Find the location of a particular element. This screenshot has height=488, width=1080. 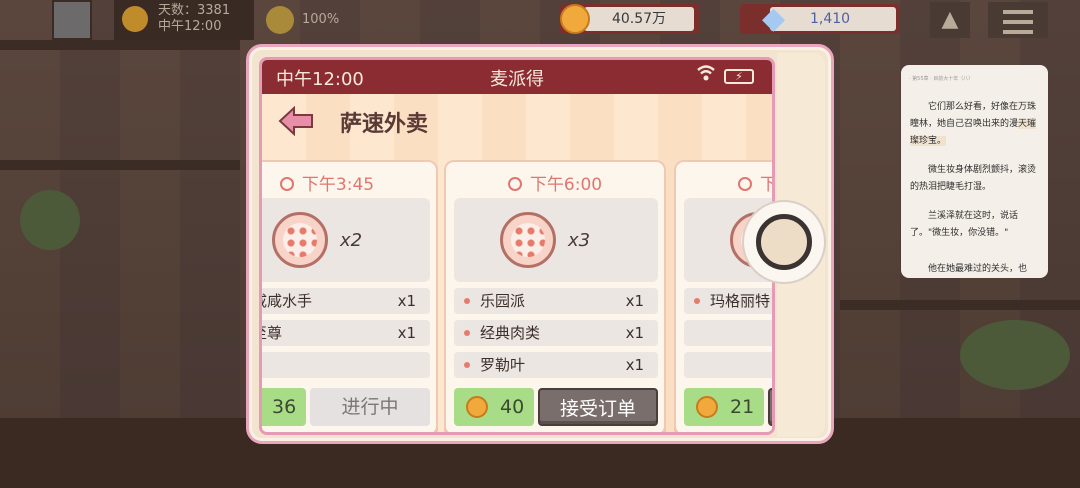

back-arrow-icon is located at coordinates (296, 121).